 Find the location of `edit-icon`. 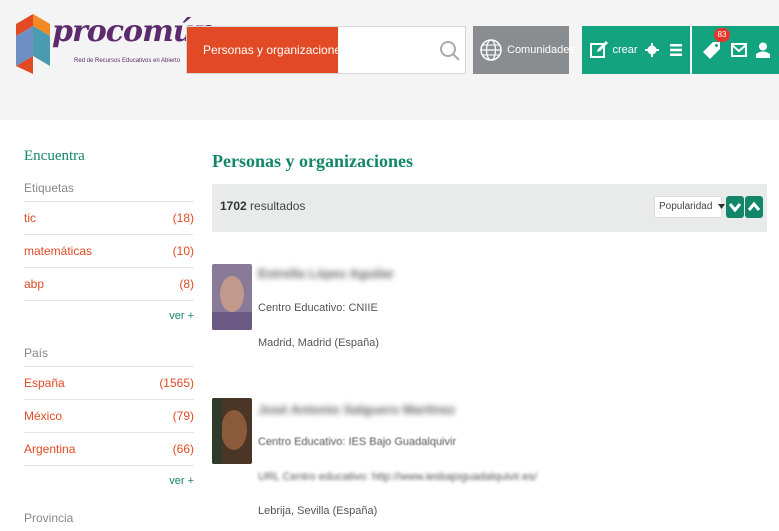

edit-icon is located at coordinates (599, 49).